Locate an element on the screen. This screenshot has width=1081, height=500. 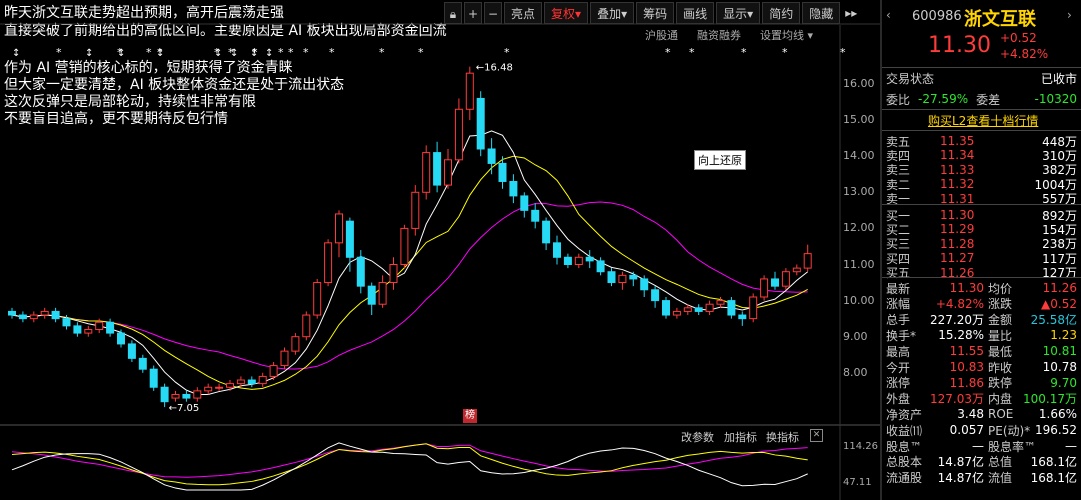
stat-label: 总股本 is located at coordinates (904, 462).